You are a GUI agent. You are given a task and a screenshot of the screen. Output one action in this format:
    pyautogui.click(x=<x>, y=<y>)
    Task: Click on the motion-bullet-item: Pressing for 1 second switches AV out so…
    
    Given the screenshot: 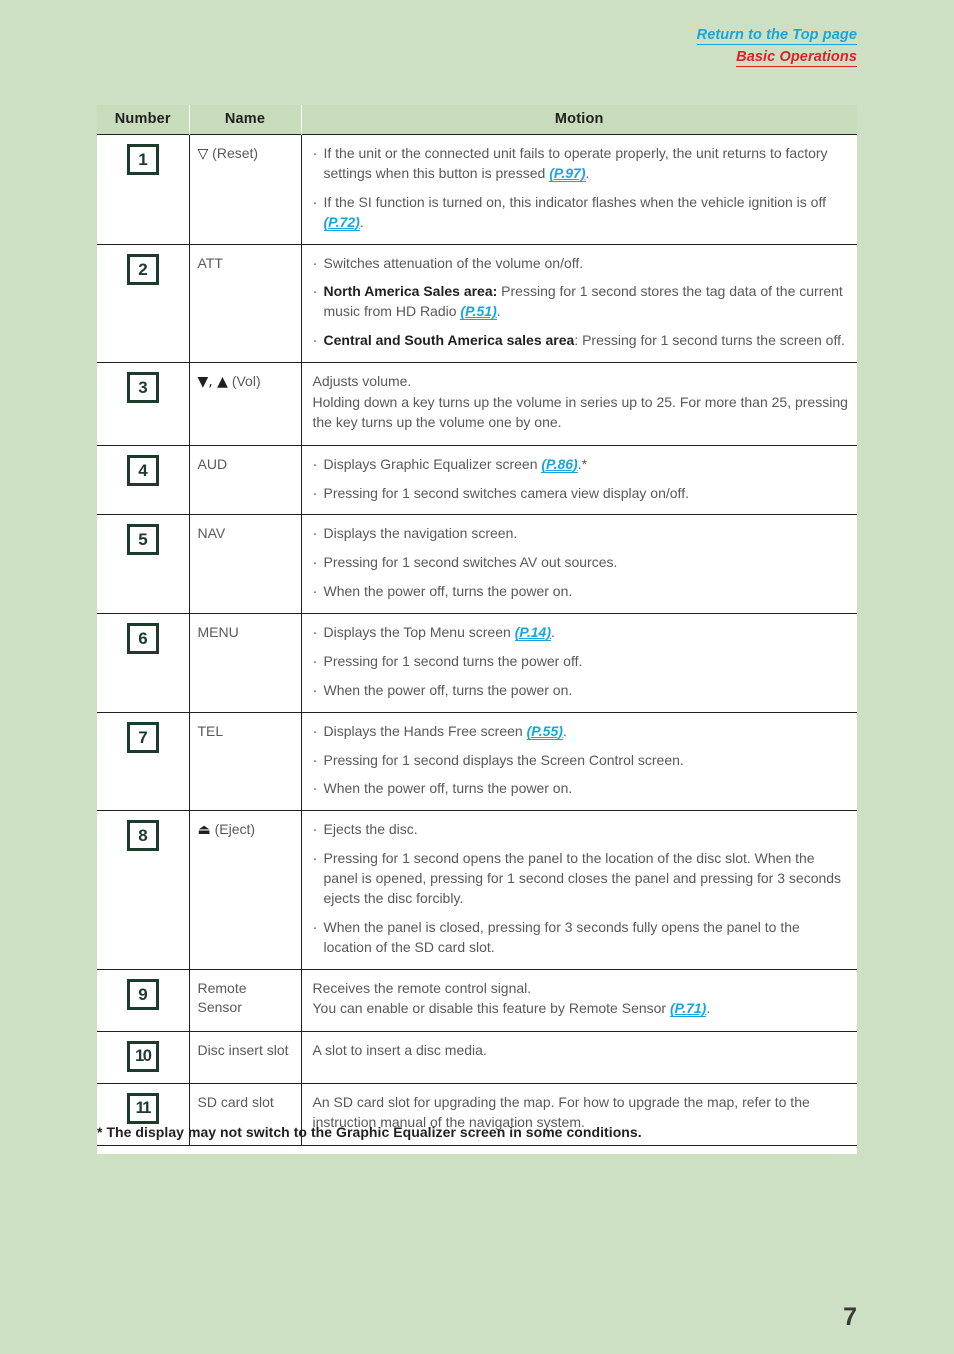 What is the action you would take?
    pyautogui.click(x=581, y=562)
    